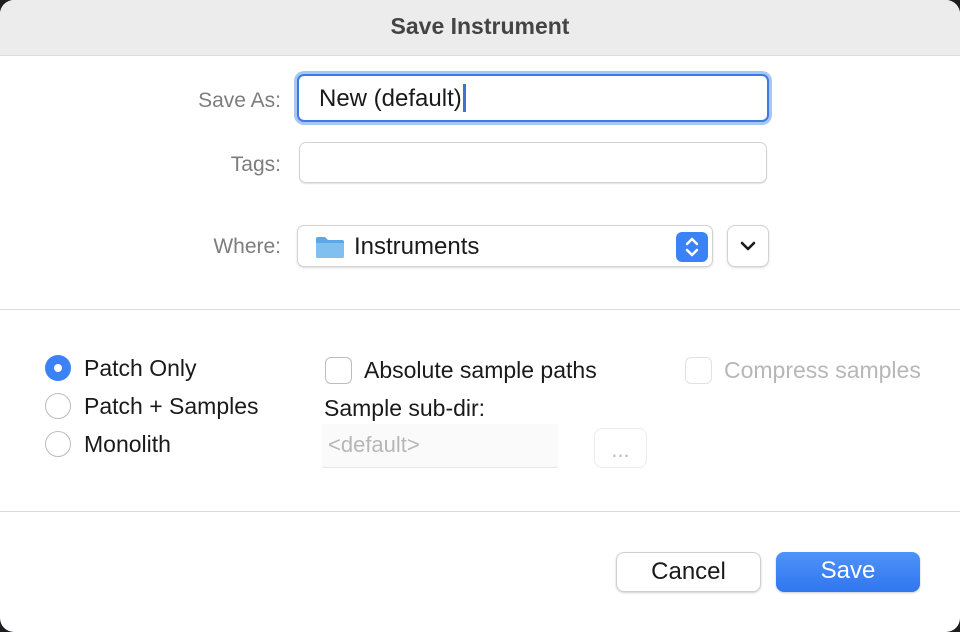 Image resolution: width=960 pixels, height=632 pixels. Describe the element at coordinates (698, 370) in the screenshot. I see `compress-samples-checkbox` at that location.